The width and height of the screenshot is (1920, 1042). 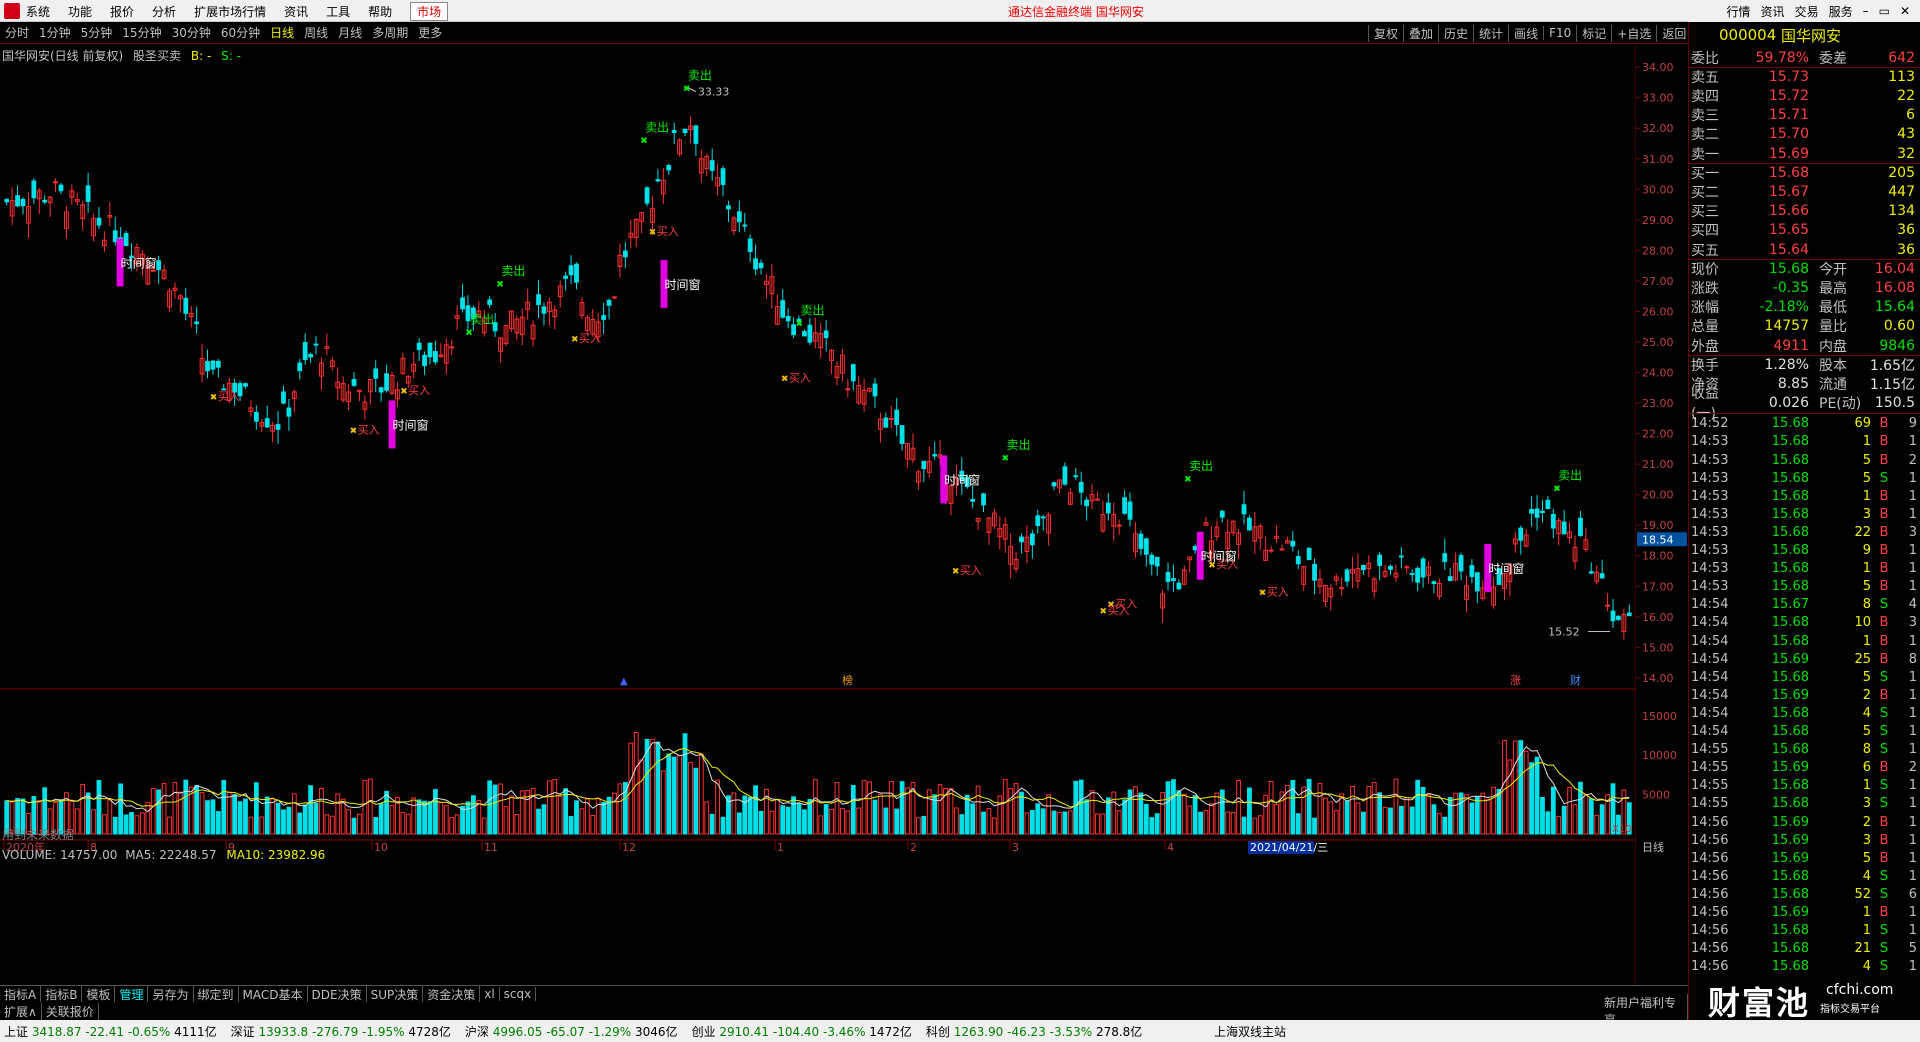 What do you see at coordinates (38, 11) in the screenshot?
I see `menu-system: 系统` at bounding box center [38, 11].